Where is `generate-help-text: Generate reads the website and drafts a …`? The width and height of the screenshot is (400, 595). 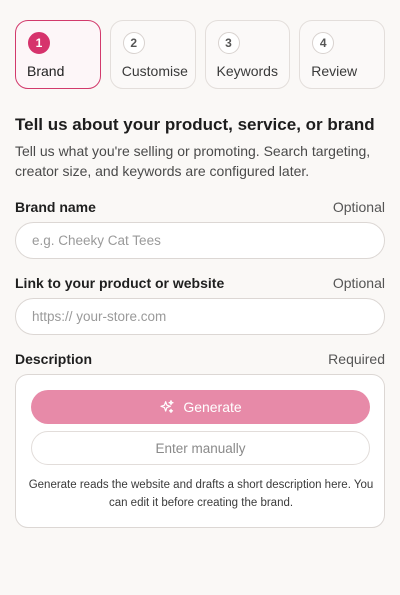 generate-help-text: Generate reads the website and drafts a … is located at coordinates (201, 494).